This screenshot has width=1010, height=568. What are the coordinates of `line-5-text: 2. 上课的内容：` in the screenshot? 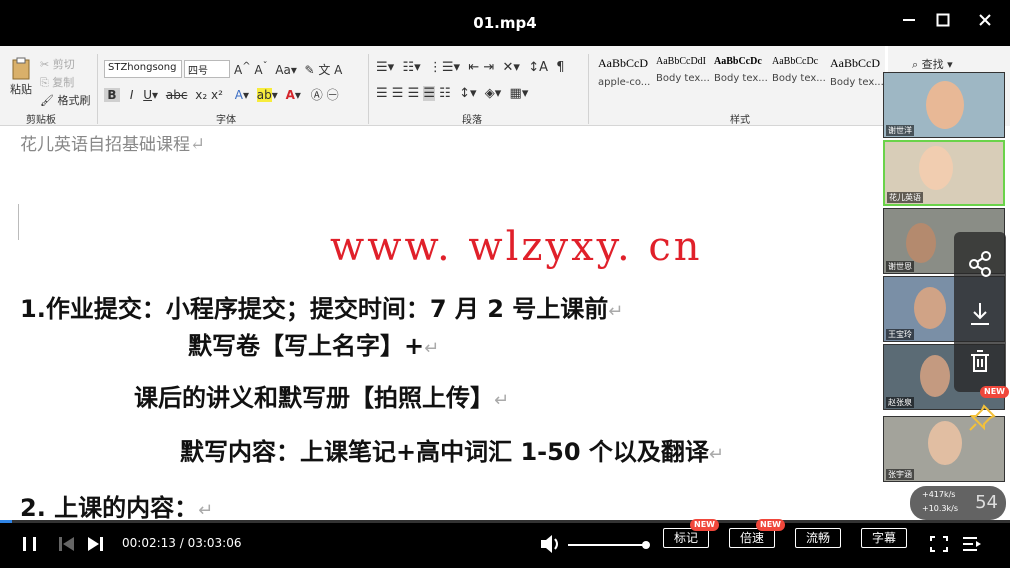 It's located at (109, 507).